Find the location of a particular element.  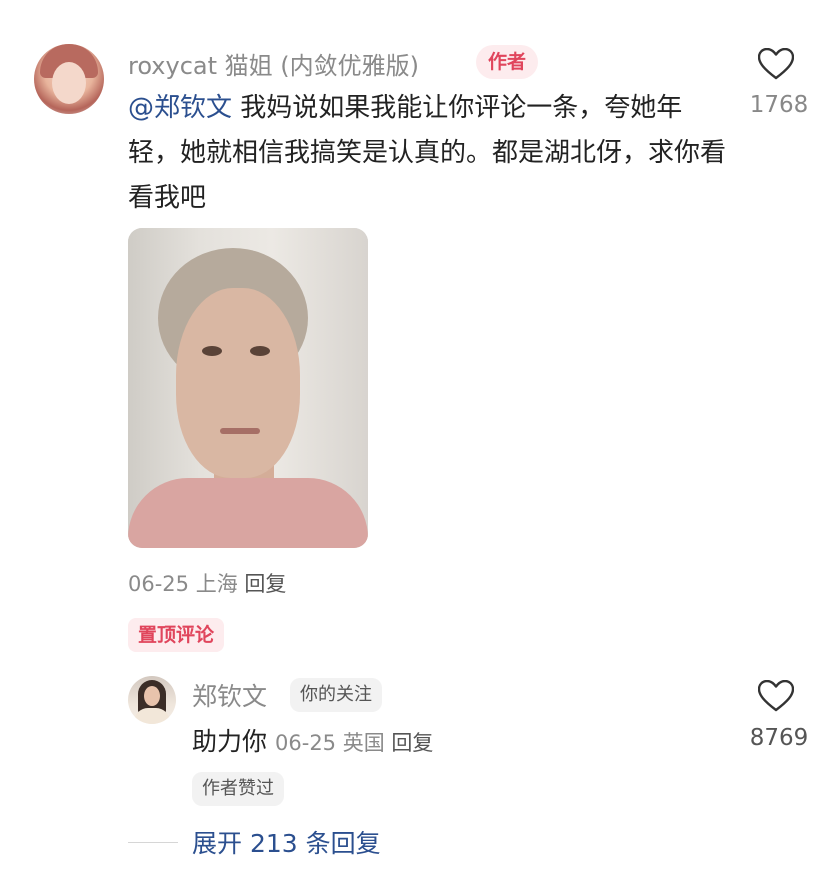

reply-location: 英国 is located at coordinates (363, 743).